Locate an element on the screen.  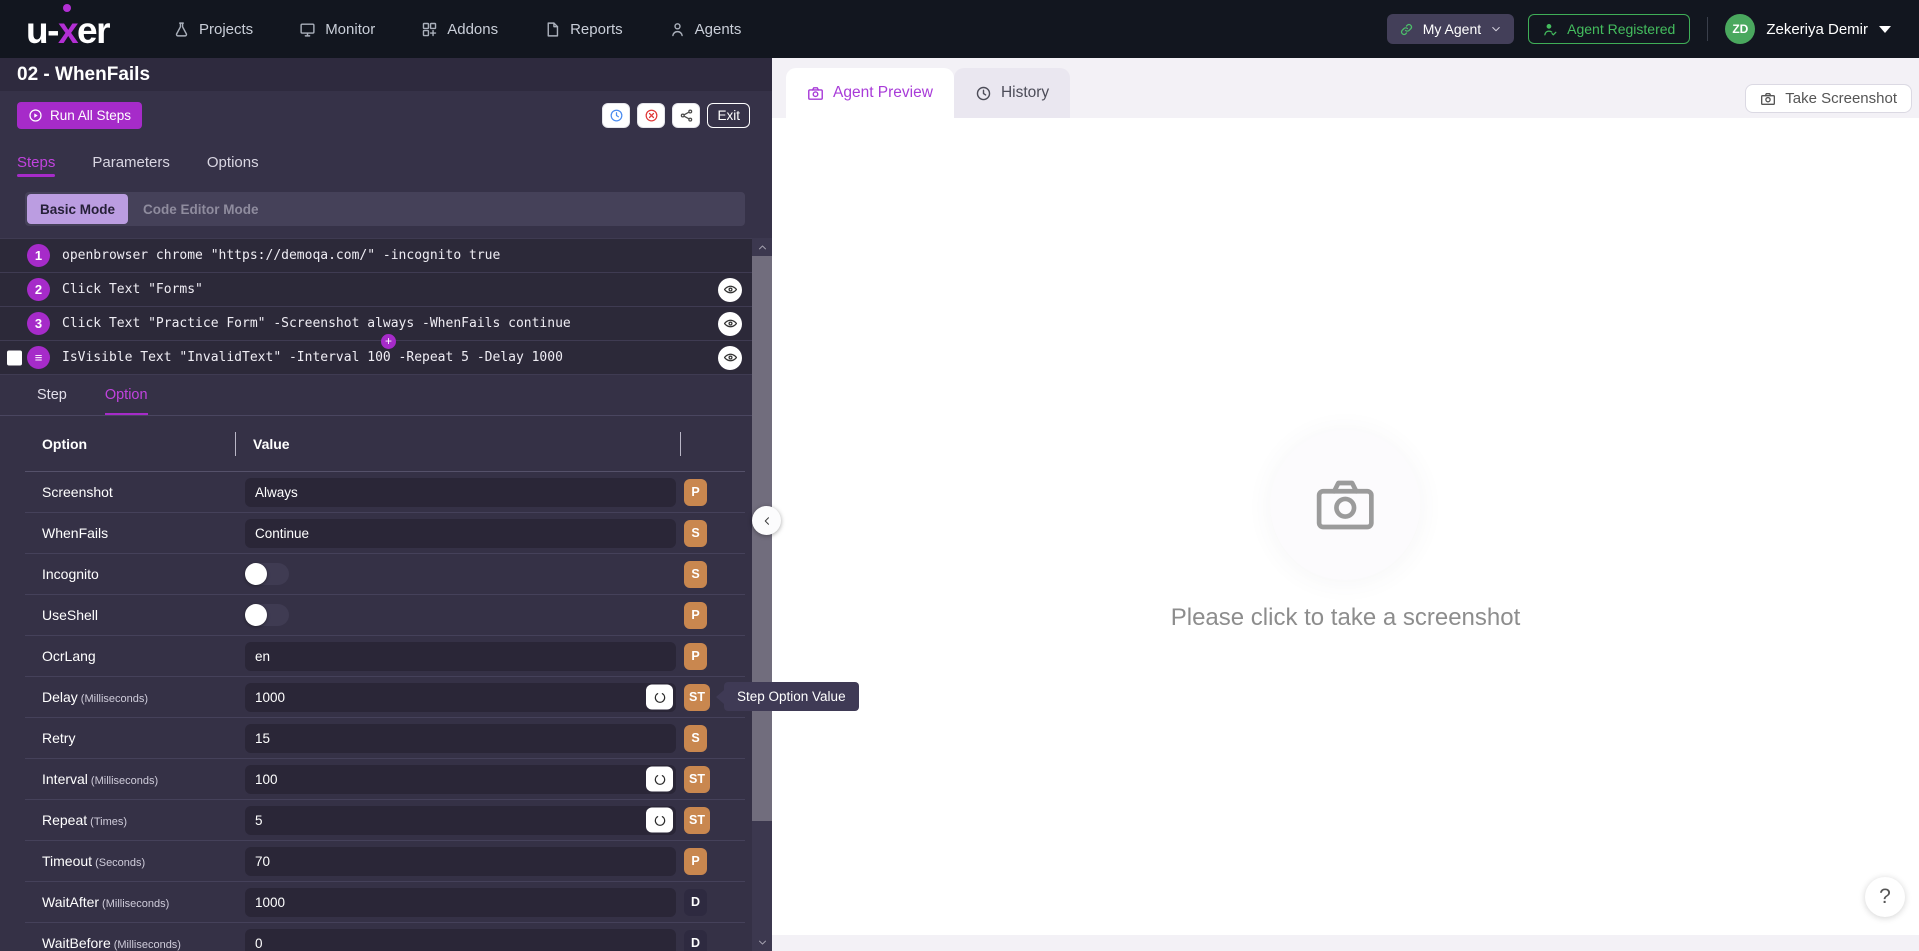
step-row: 2 Click Text "Forms" is located at coordinates (386, 290).